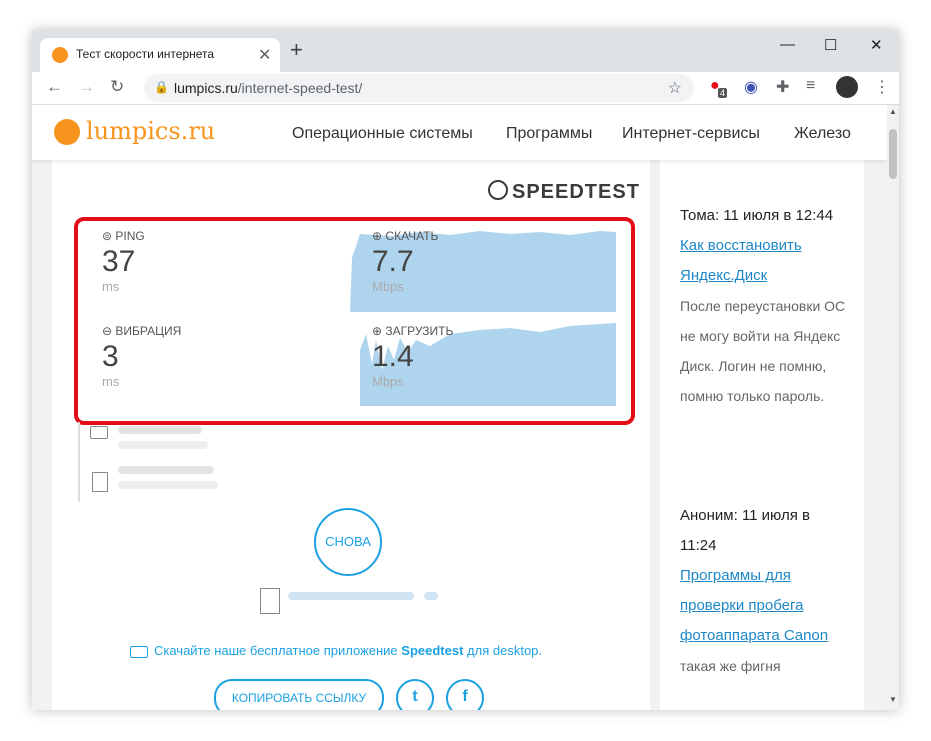  What do you see at coordinates (99, 432) in the screenshot?
I see `laptop-icon` at bounding box center [99, 432].